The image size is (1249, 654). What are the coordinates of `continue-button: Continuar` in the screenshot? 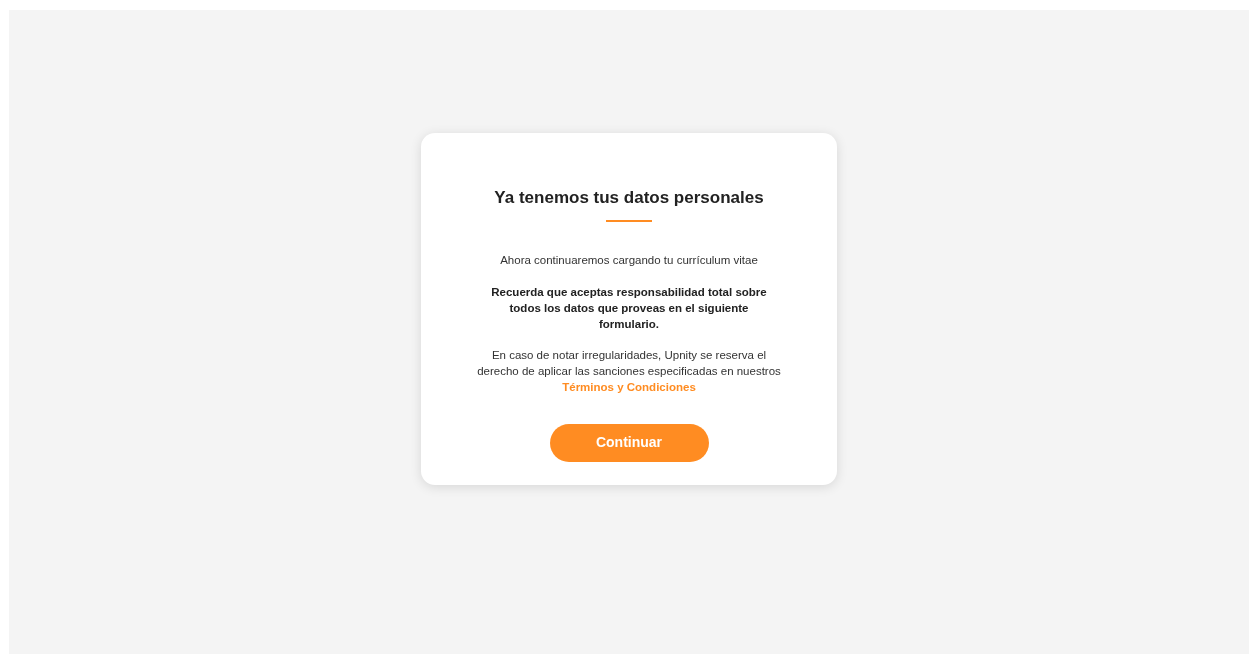 It's located at (629, 442).